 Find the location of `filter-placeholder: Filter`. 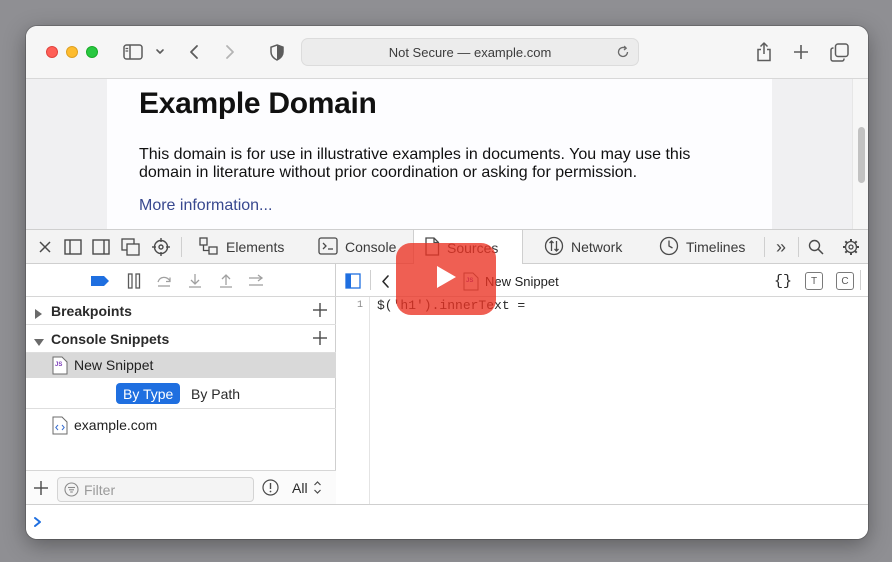

filter-placeholder: Filter is located at coordinates (100, 489).